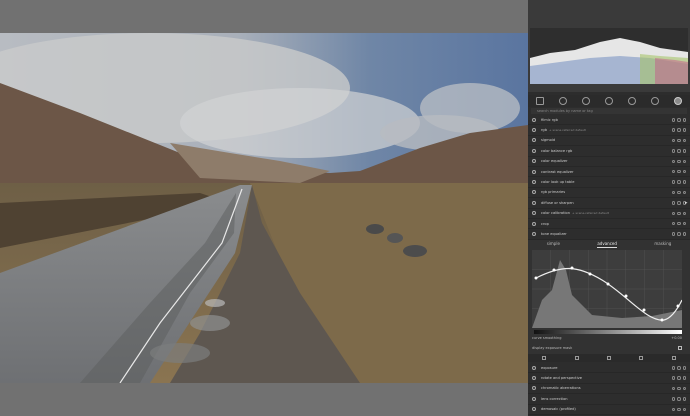 Image resolution: width=690 pixels, height=416 pixels. What do you see at coordinates (609, 151) in the screenshot?
I see `module-row: color balance rgb` at bounding box center [609, 151].